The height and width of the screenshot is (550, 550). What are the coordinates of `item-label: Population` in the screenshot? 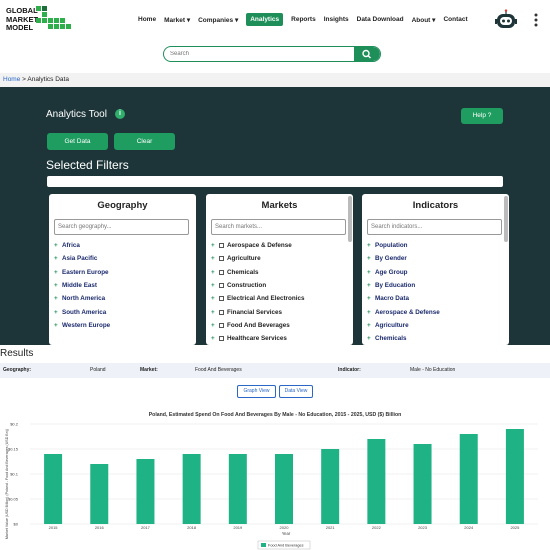 It's located at (391, 246).